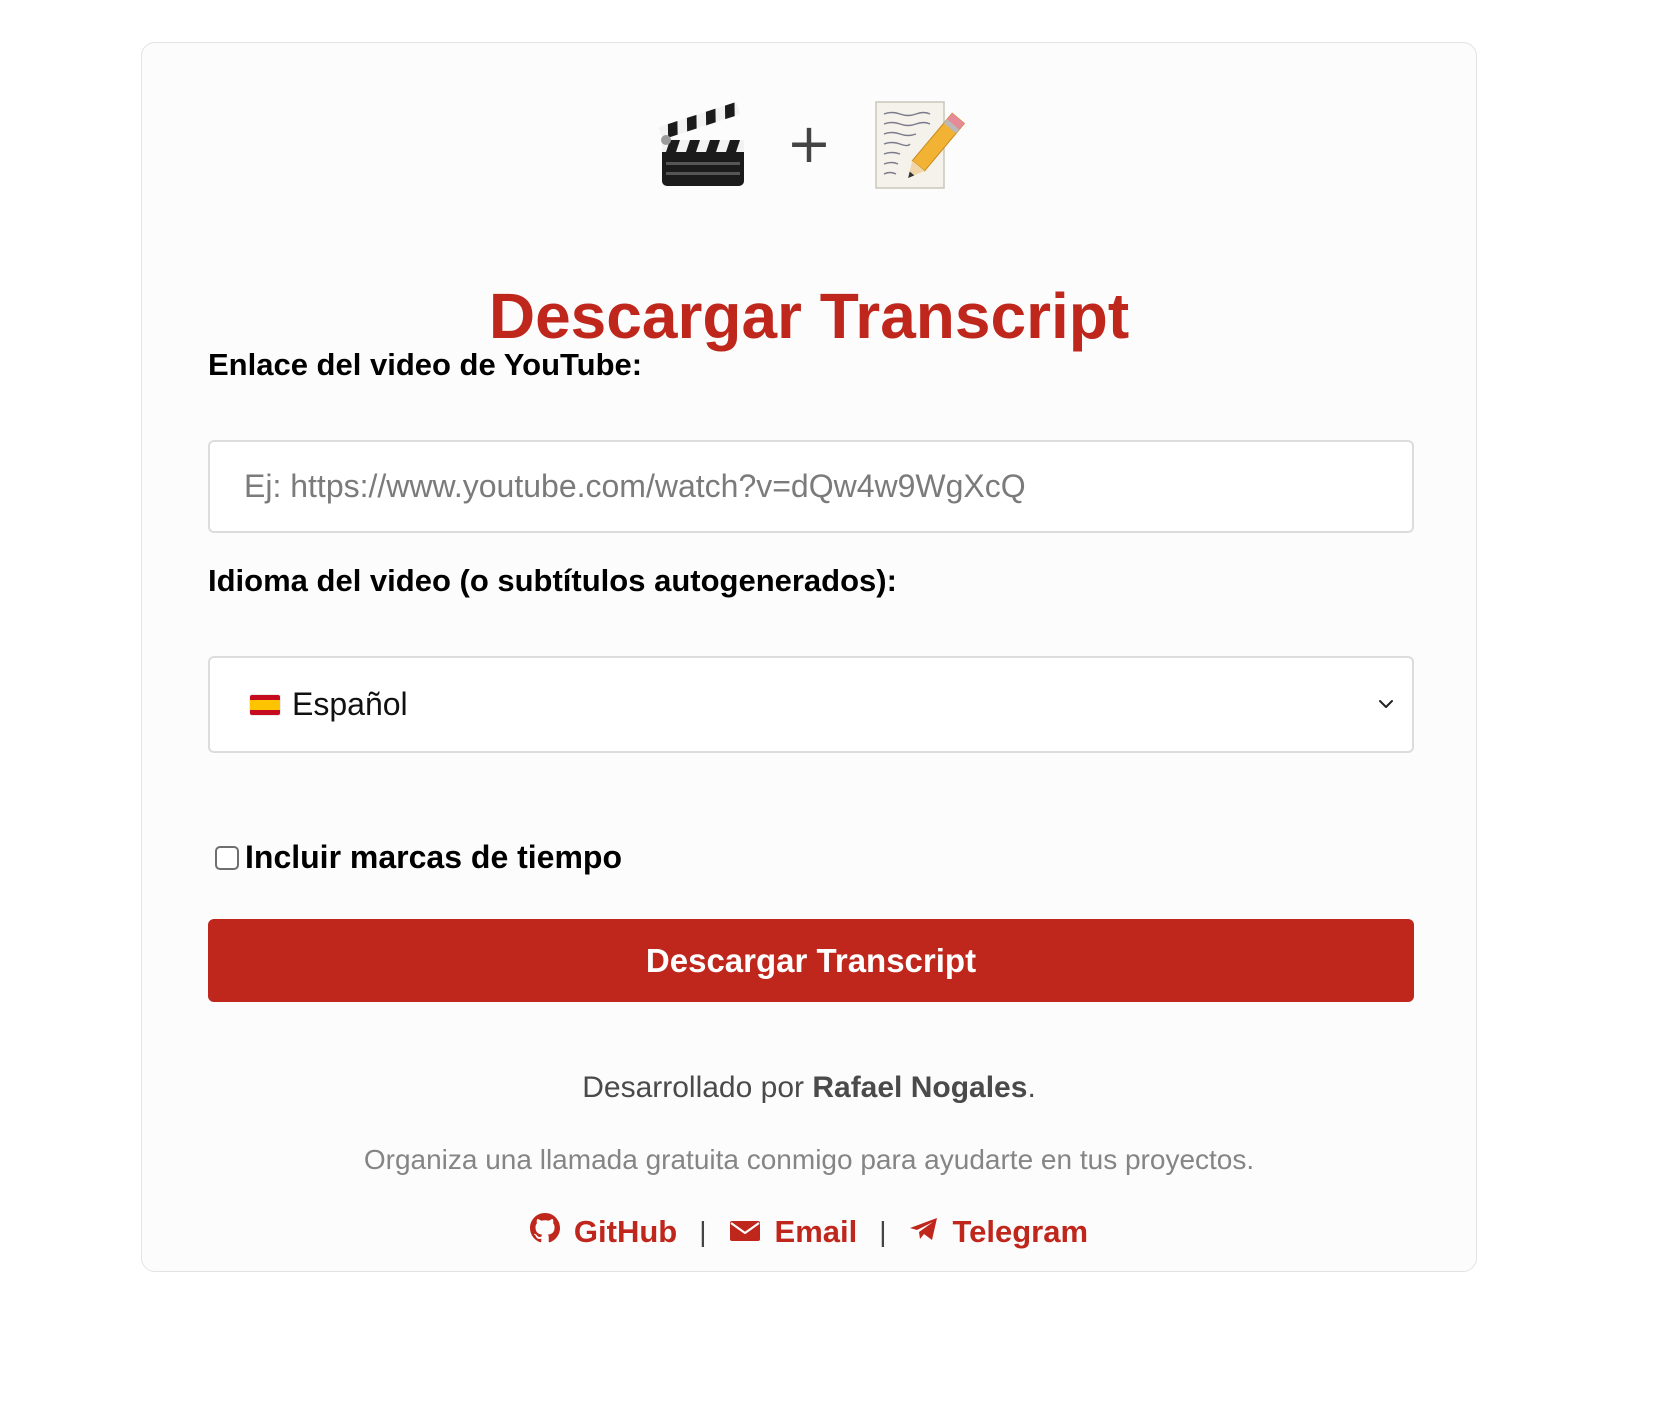 Image resolution: width=1670 pixels, height=1408 pixels. Describe the element at coordinates (924, 1232) in the screenshot. I see `telegram-icon` at that location.